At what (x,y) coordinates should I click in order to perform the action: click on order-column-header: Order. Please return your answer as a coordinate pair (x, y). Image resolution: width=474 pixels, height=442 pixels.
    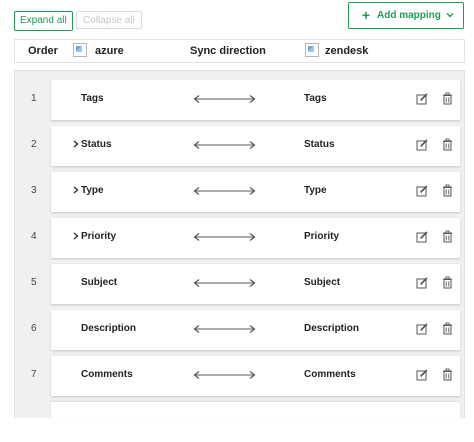
    Looking at the image, I should click on (43, 51).